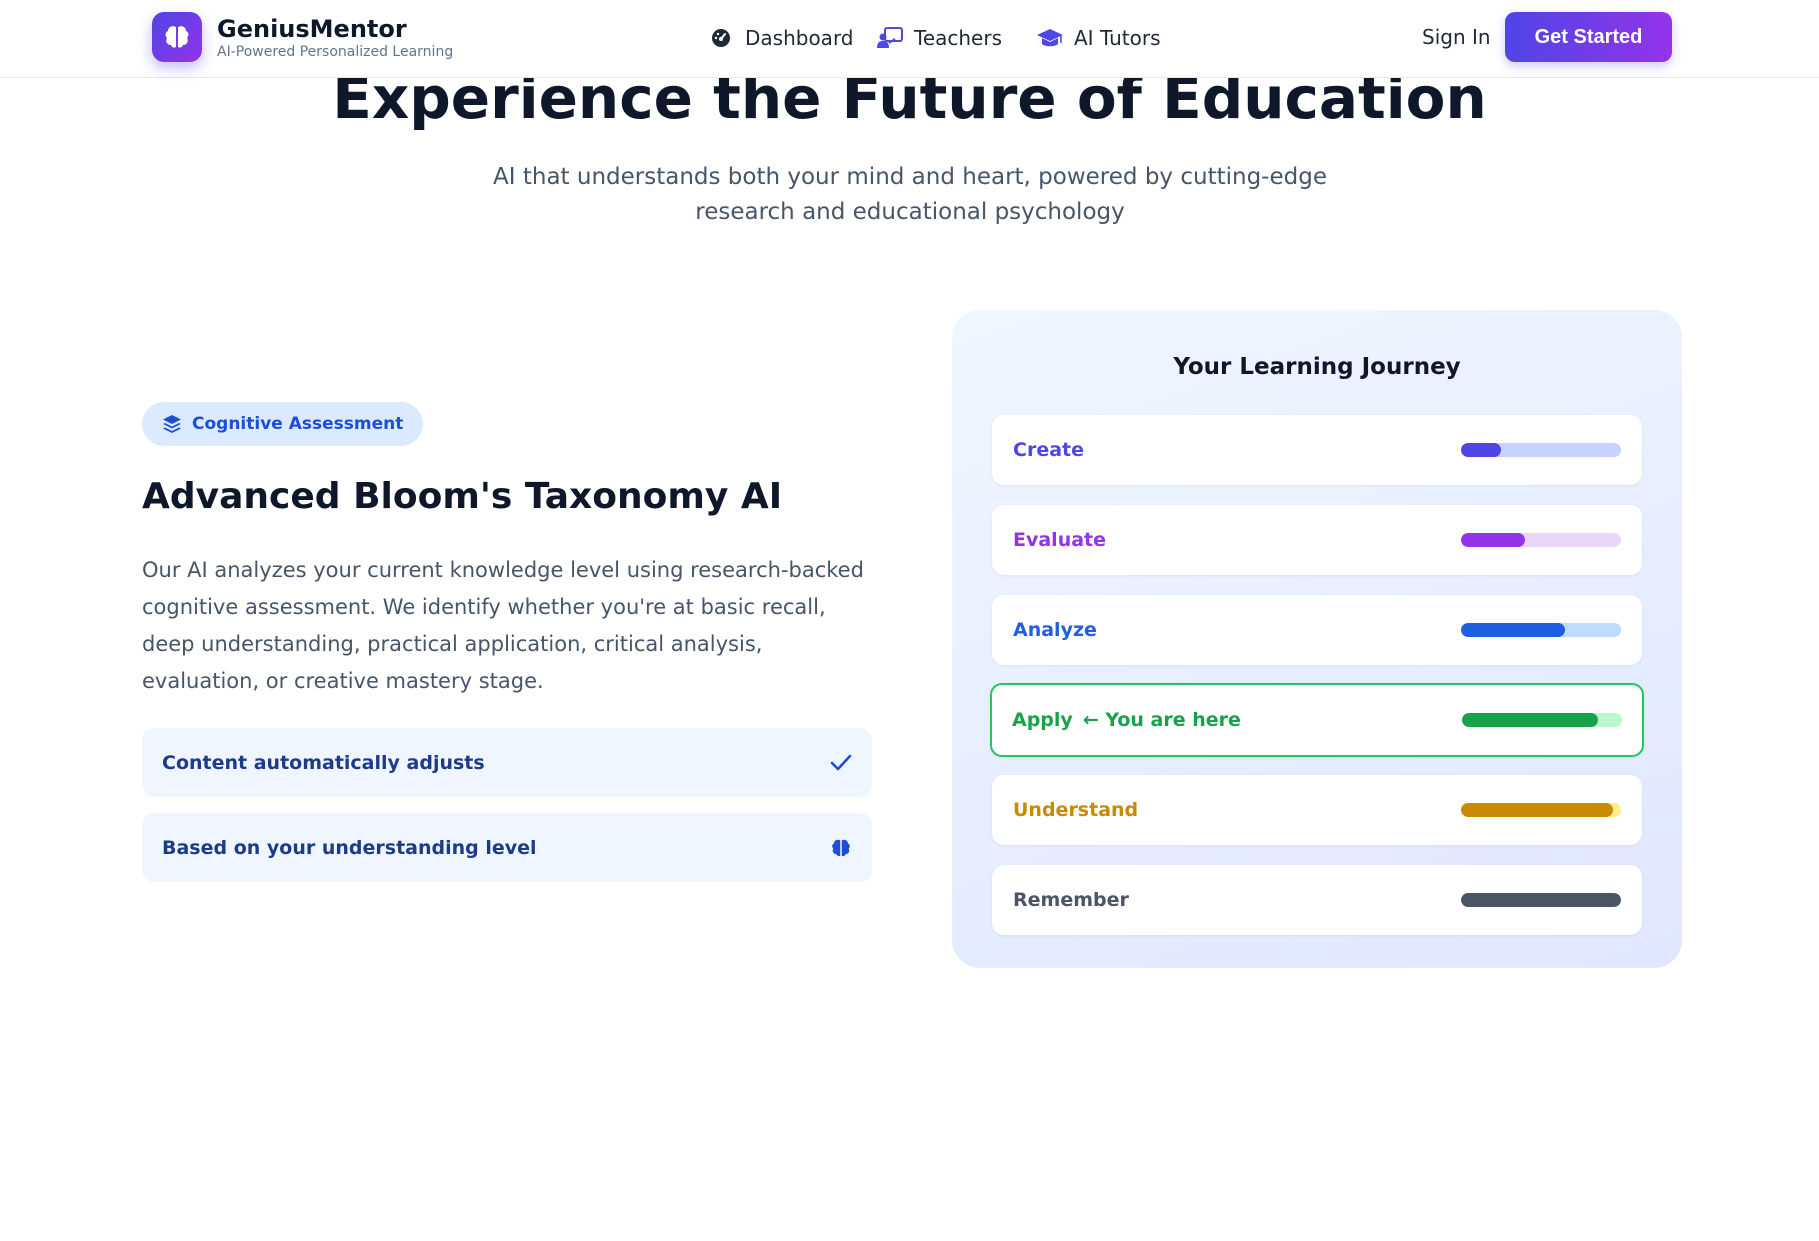 The image size is (1819, 1241). I want to click on level-name: Create, so click(1048, 450).